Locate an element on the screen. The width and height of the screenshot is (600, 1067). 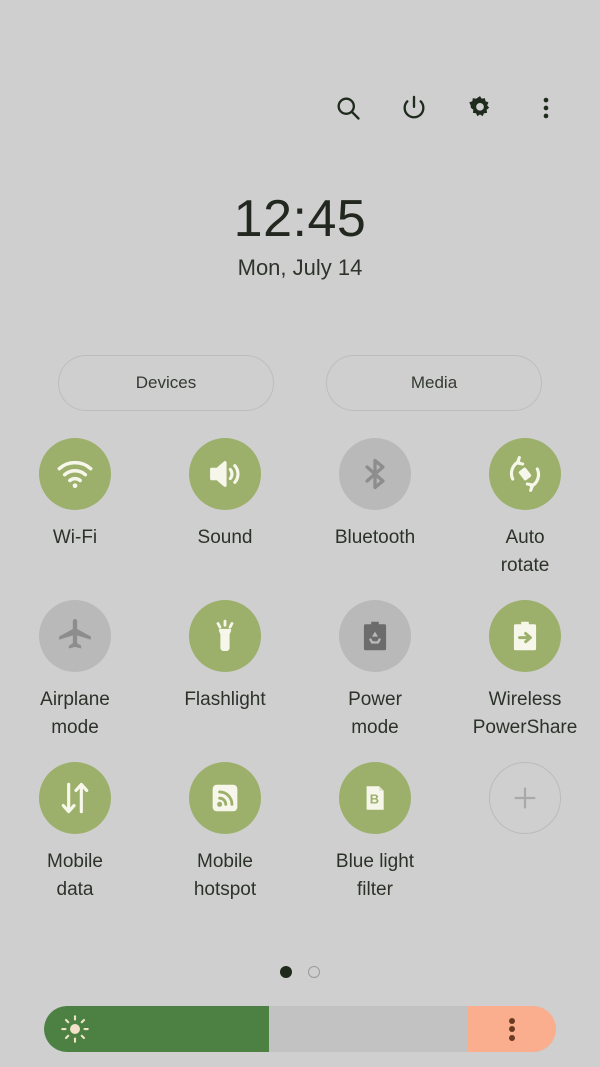
tile-label: Flashlight is located at coordinates (225, 699).